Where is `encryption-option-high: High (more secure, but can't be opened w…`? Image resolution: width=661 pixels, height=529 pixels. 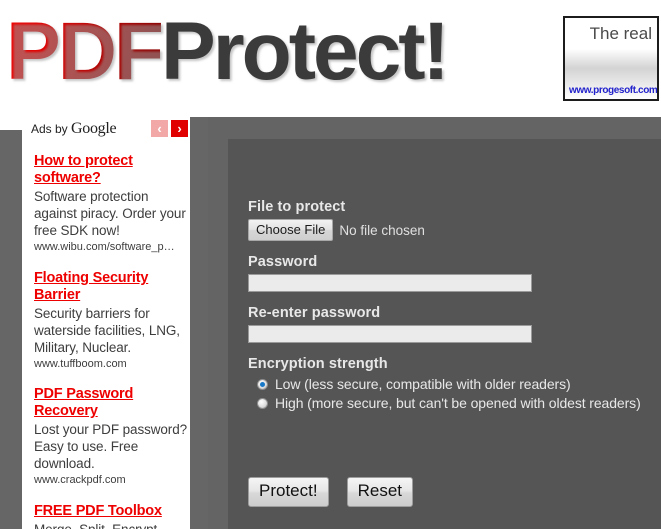 encryption-option-high: High (more secure, but can't be opened w… is located at coordinates (448, 403).